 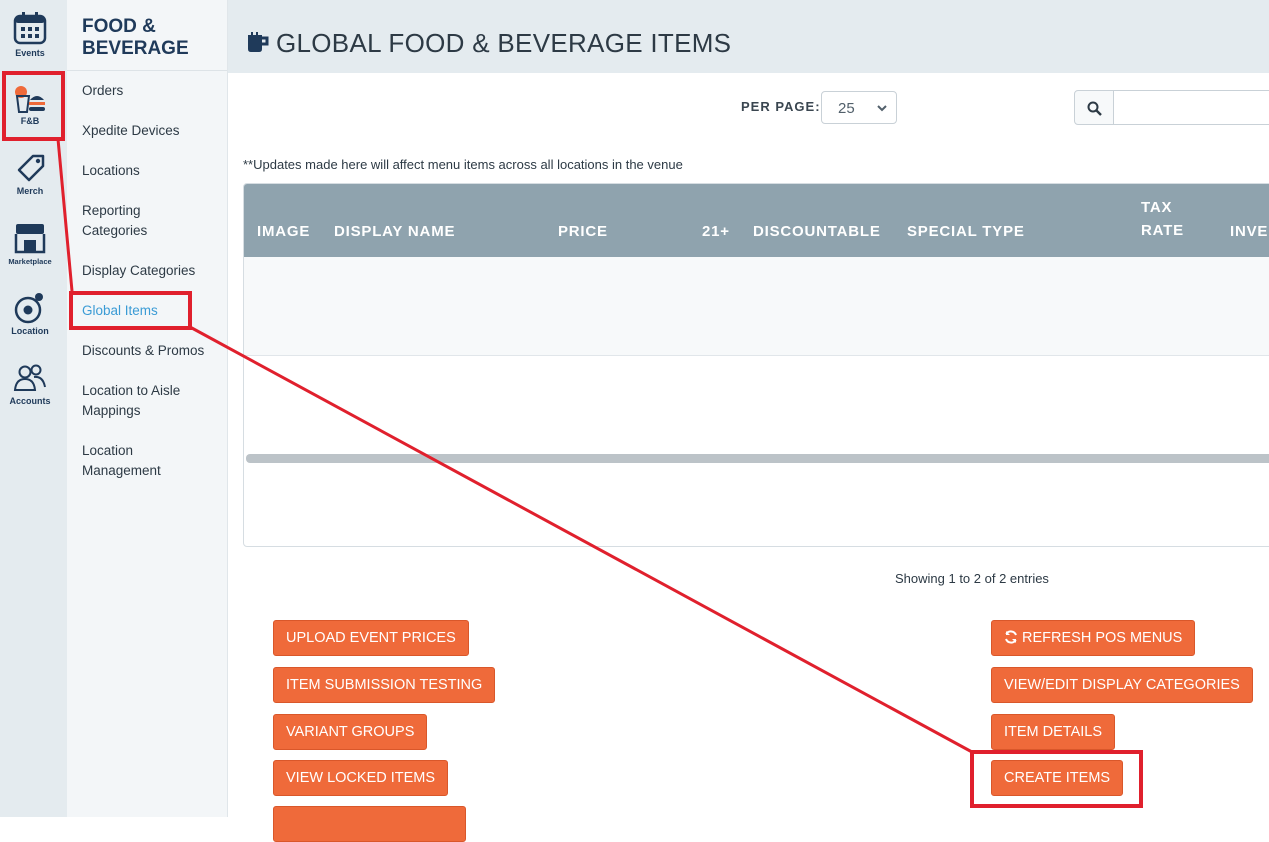 What do you see at coordinates (152, 131) in the screenshot?
I see `nav-item-xpedite-devices: Xpedite Devices` at bounding box center [152, 131].